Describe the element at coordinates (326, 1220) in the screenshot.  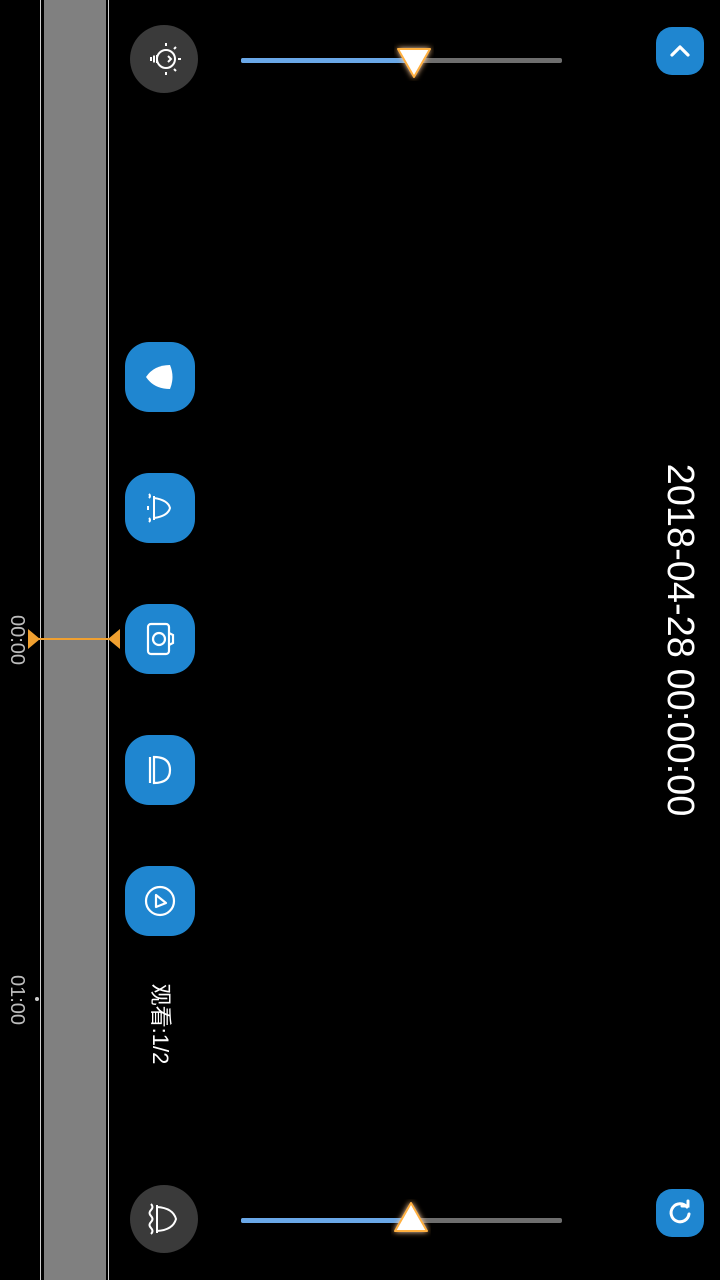
I see `volume-slider-fill` at that location.